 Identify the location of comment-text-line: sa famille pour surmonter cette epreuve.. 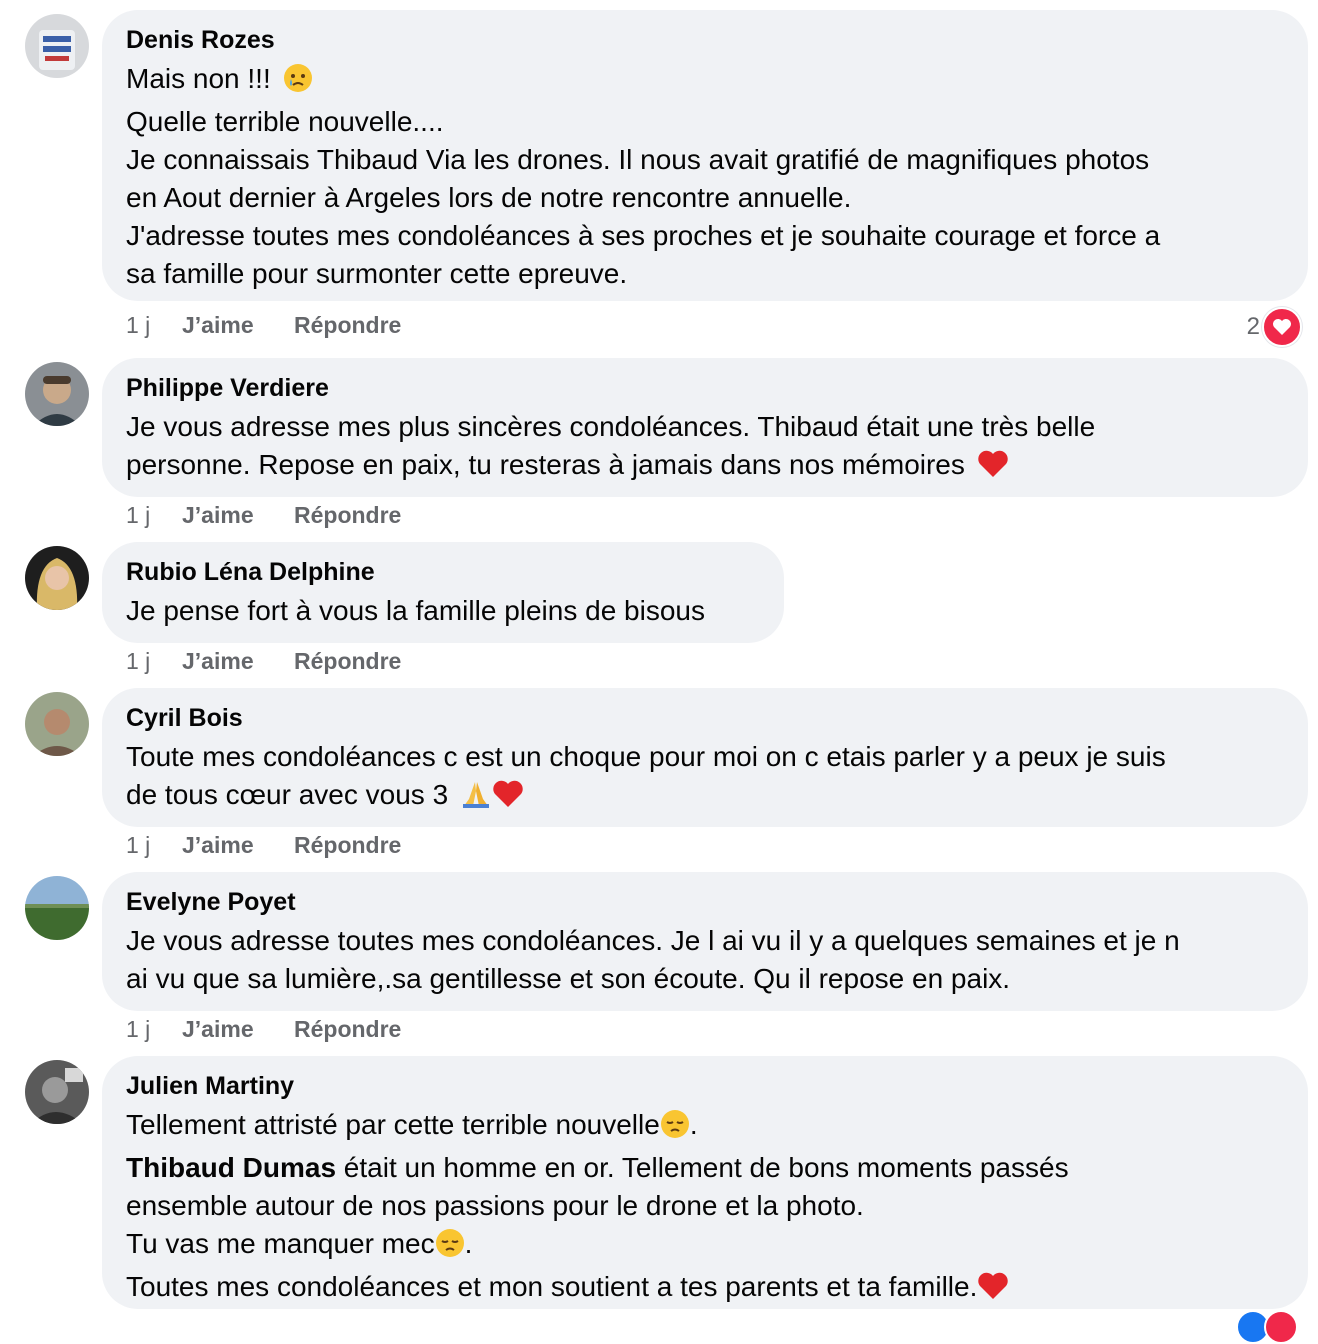
(377, 273).